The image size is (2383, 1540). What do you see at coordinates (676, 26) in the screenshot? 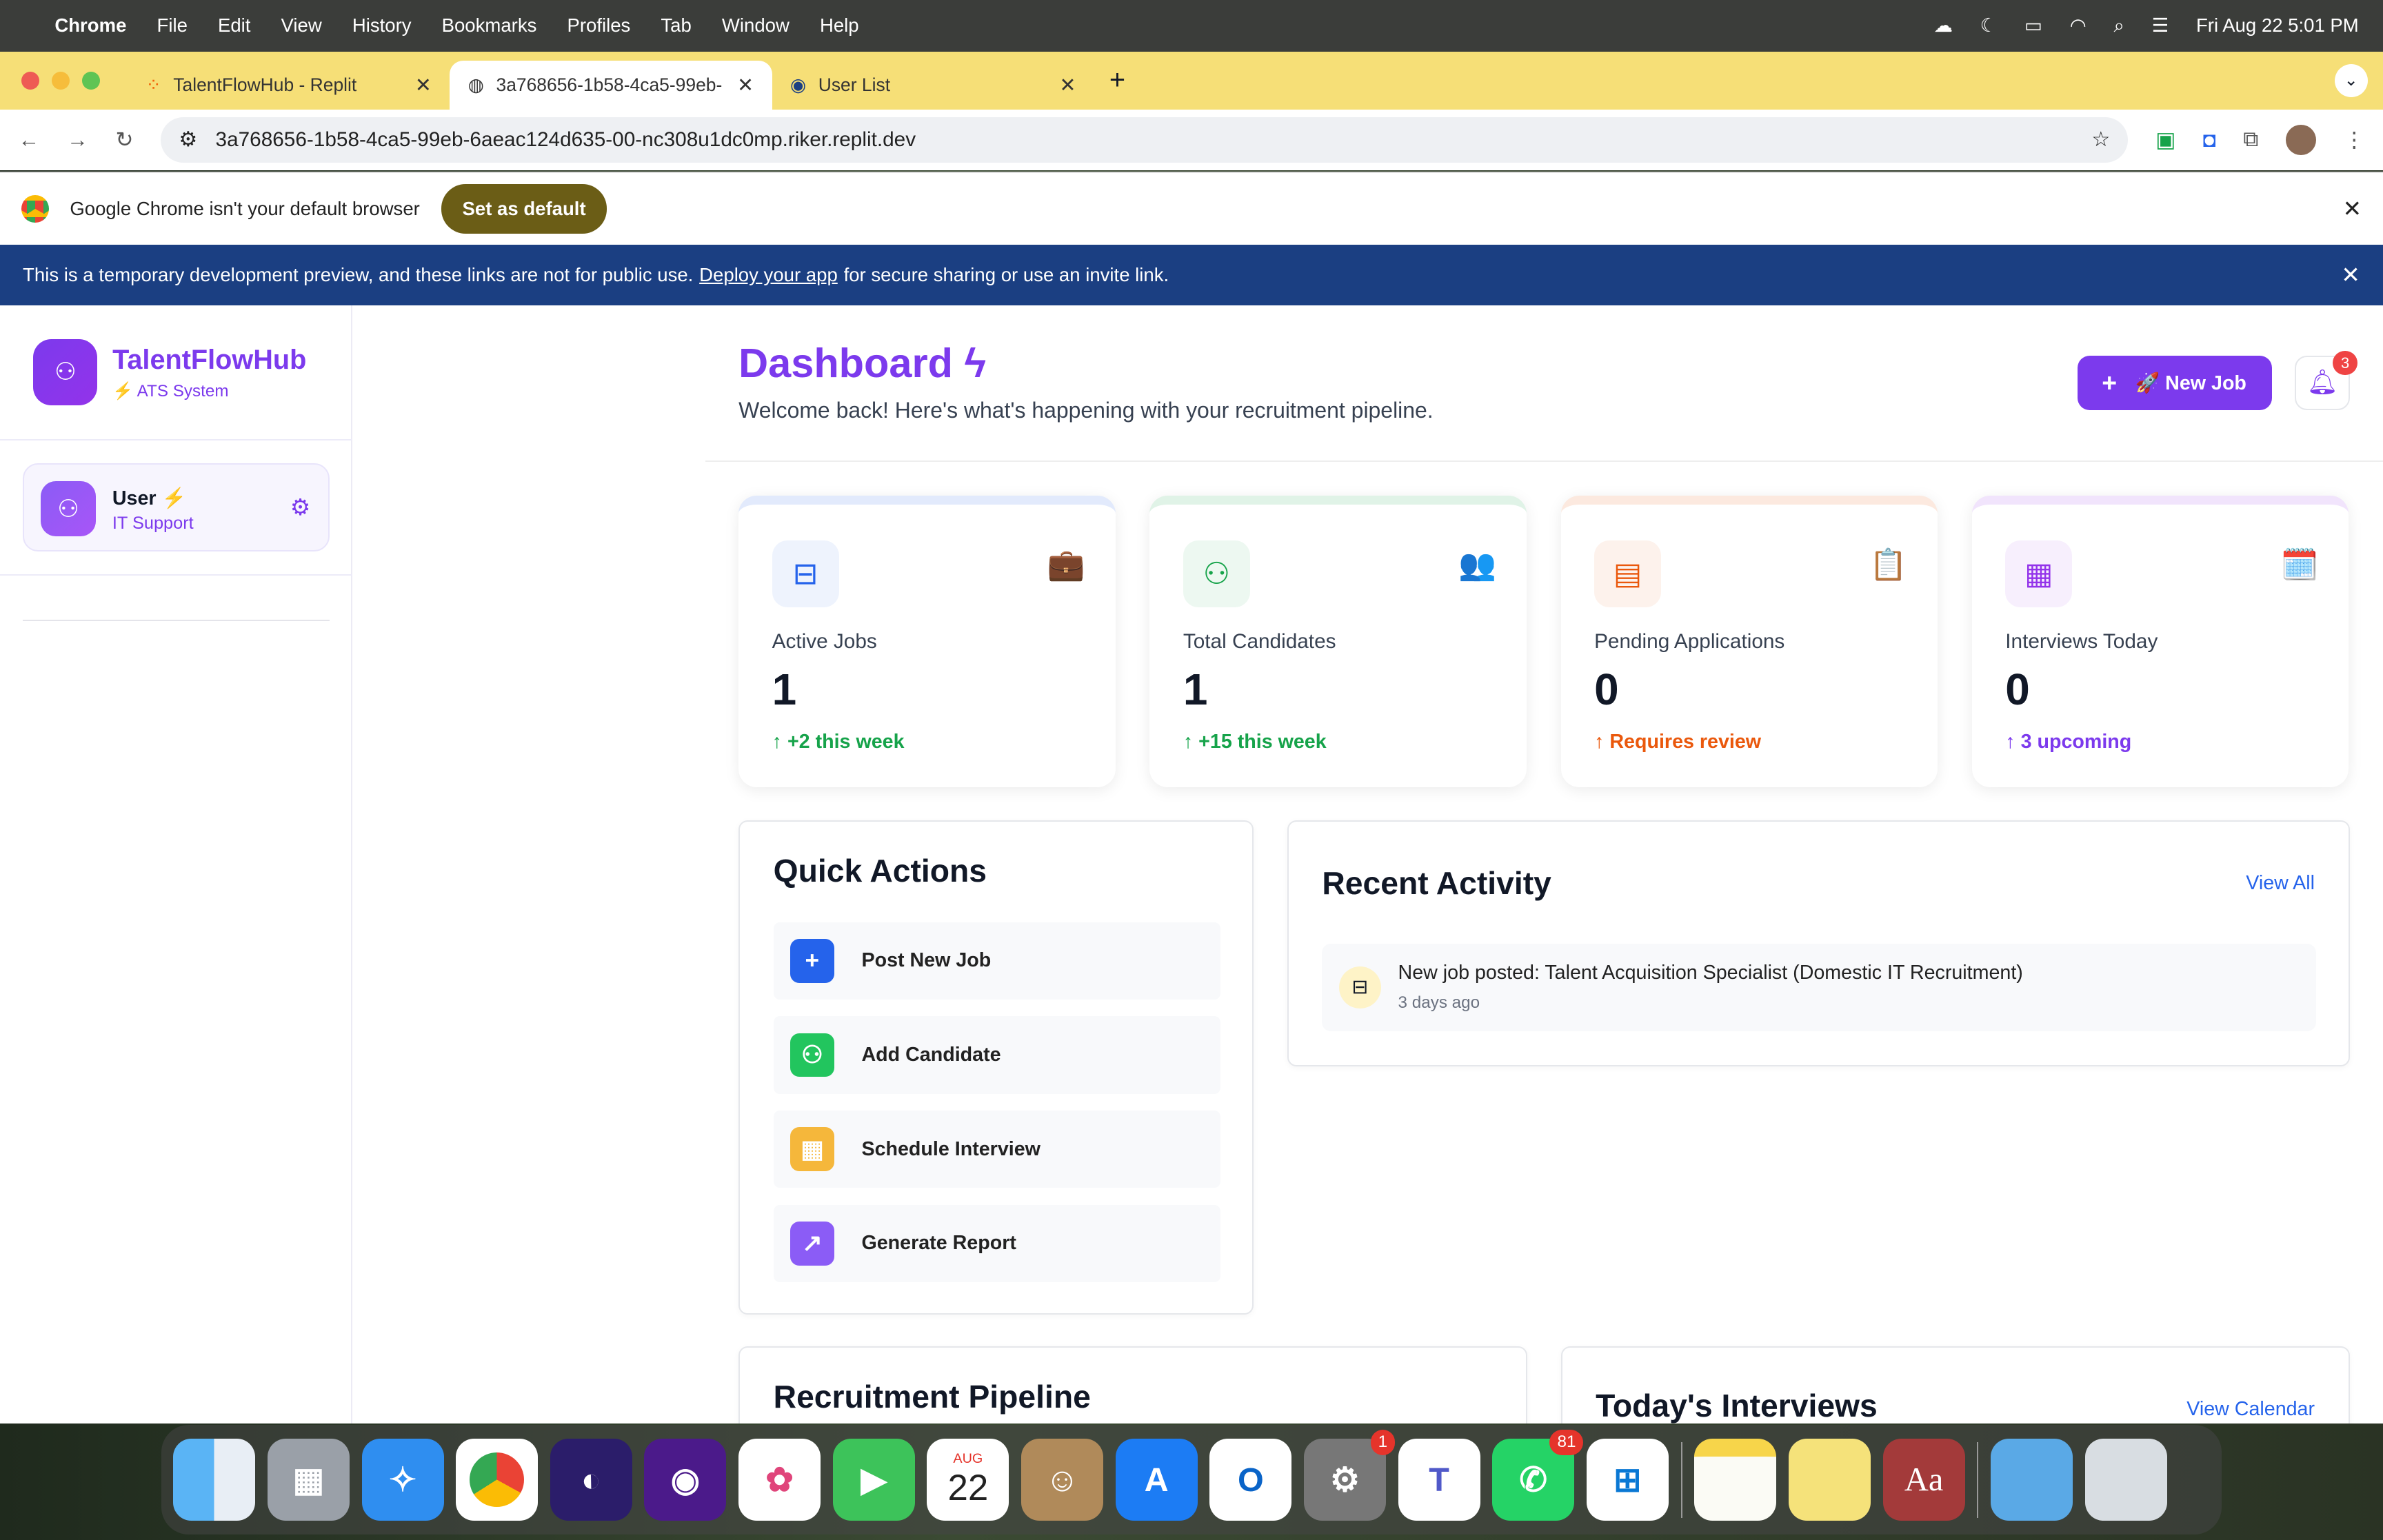
I see `menu-tab: Tab` at bounding box center [676, 26].